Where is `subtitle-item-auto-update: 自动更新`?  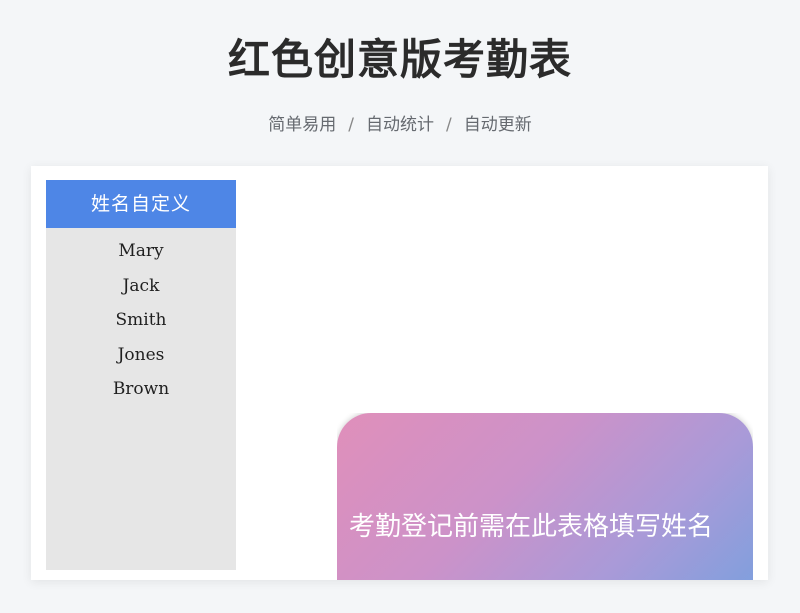
subtitle-item-auto-update: 自动更新 is located at coordinates (497, 125).